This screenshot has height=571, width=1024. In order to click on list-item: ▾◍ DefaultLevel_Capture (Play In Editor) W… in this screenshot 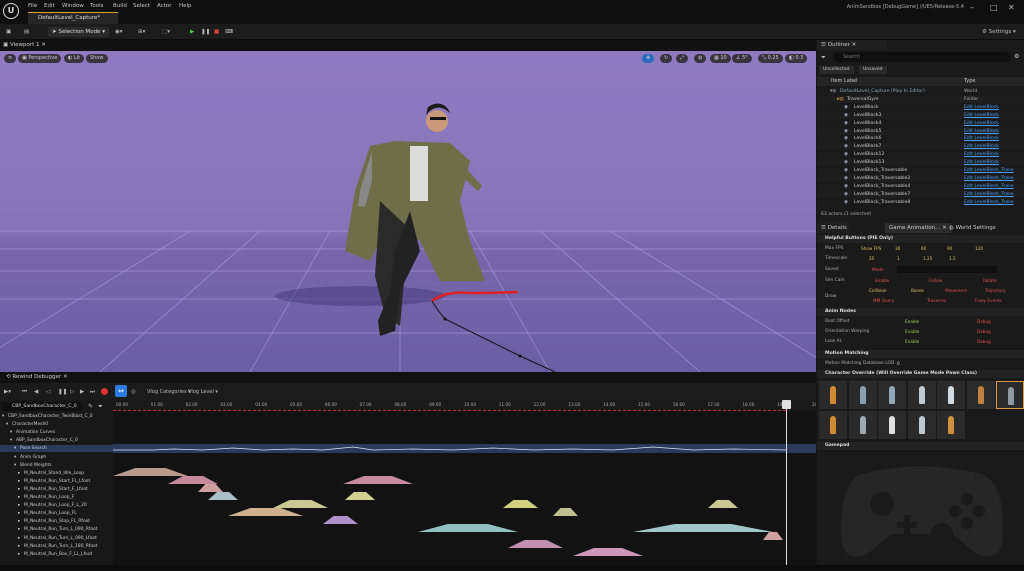, I will do `click(920, 91)`.